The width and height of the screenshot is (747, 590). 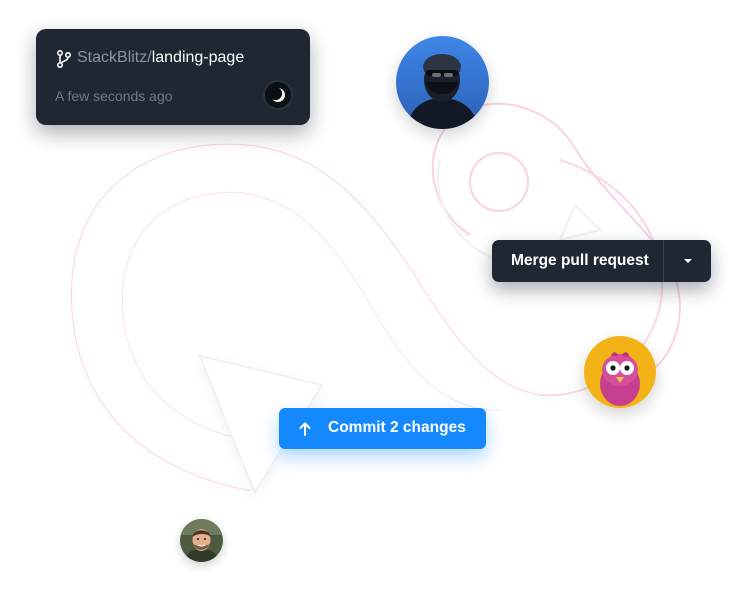 I want to click on repo-path: StackBlitz/landing-page, so click(x=160, y=58).